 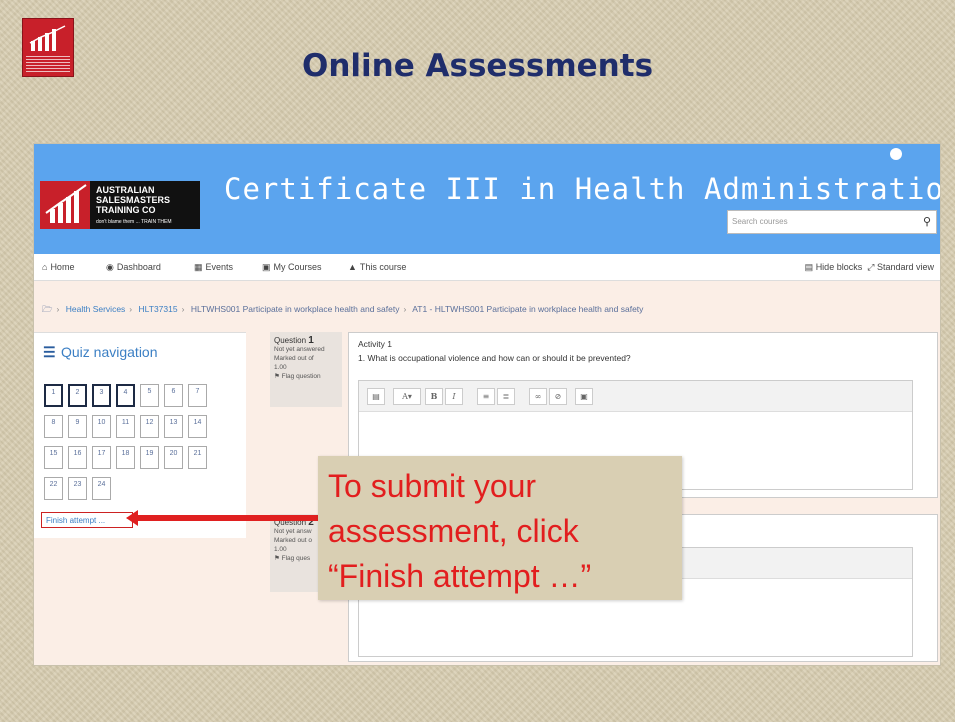 What do you see at coordinates (292, 267) in the screenshot?
I see `nav-my-courses: ▣ My Courses` at bounding box center [292, 267].